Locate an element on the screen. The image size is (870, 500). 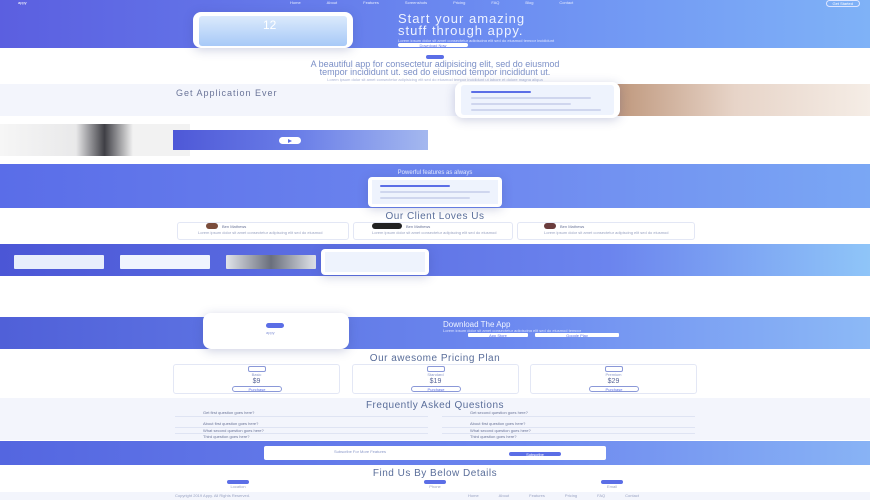
download-section is located at coordinates (435, 333).